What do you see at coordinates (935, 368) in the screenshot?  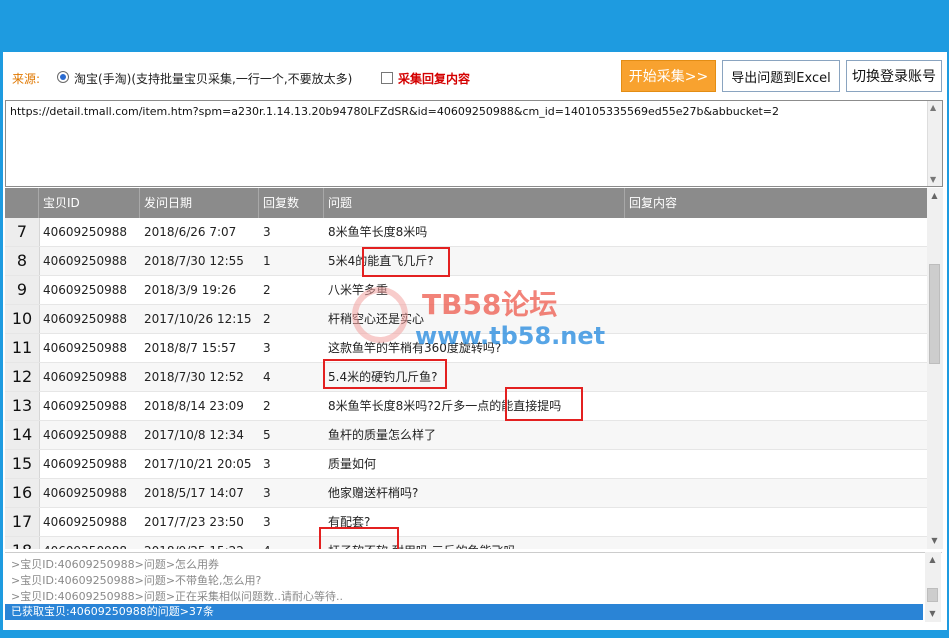 I see `table-scrollbar: ▲ ▼` at bounding box center [935, 368].